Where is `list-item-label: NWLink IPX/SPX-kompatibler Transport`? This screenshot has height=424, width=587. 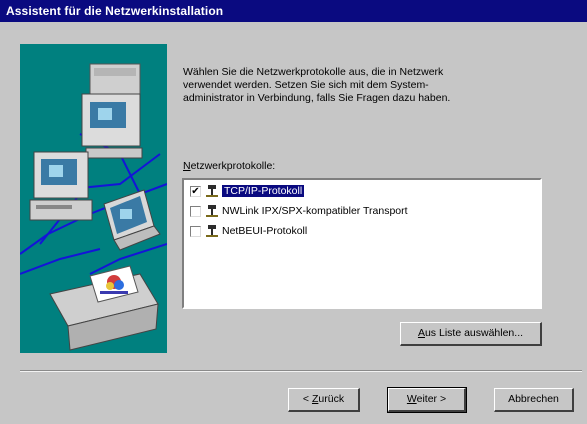
list-item-label: NWLink IPX/SPX-kompatibler Transport is located at coordinates (315, 211).